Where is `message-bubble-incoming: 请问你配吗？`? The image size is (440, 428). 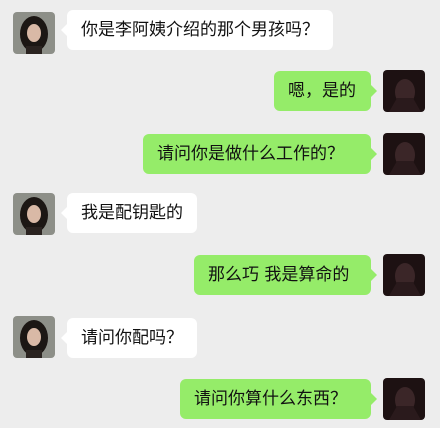 message-bubble-incoming: 请问你配吗？ is located at coordinates (129, 338).